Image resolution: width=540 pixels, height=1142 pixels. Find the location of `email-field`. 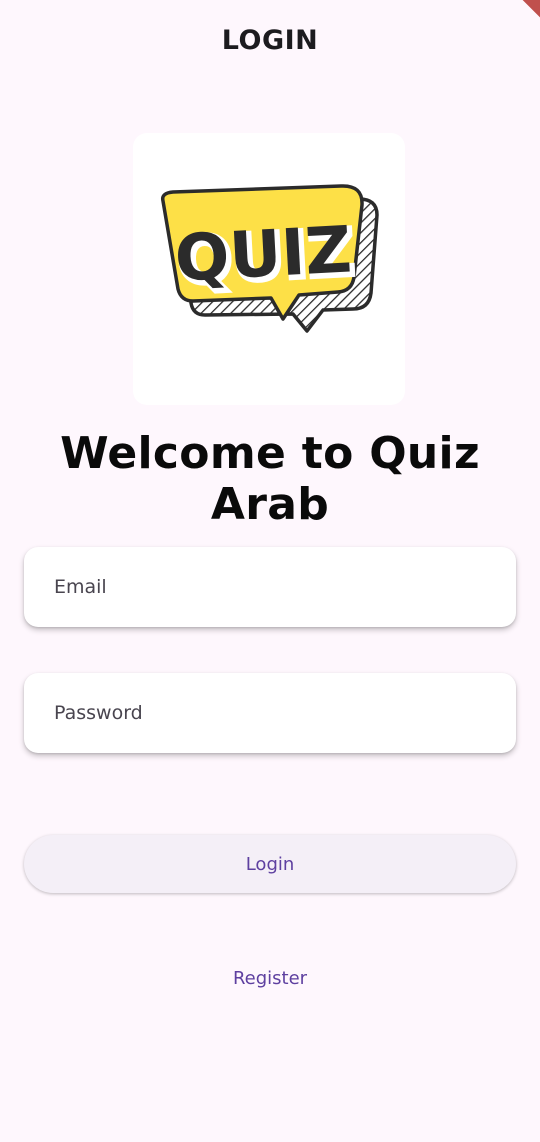

email-field is located at coordinates (270, 587).